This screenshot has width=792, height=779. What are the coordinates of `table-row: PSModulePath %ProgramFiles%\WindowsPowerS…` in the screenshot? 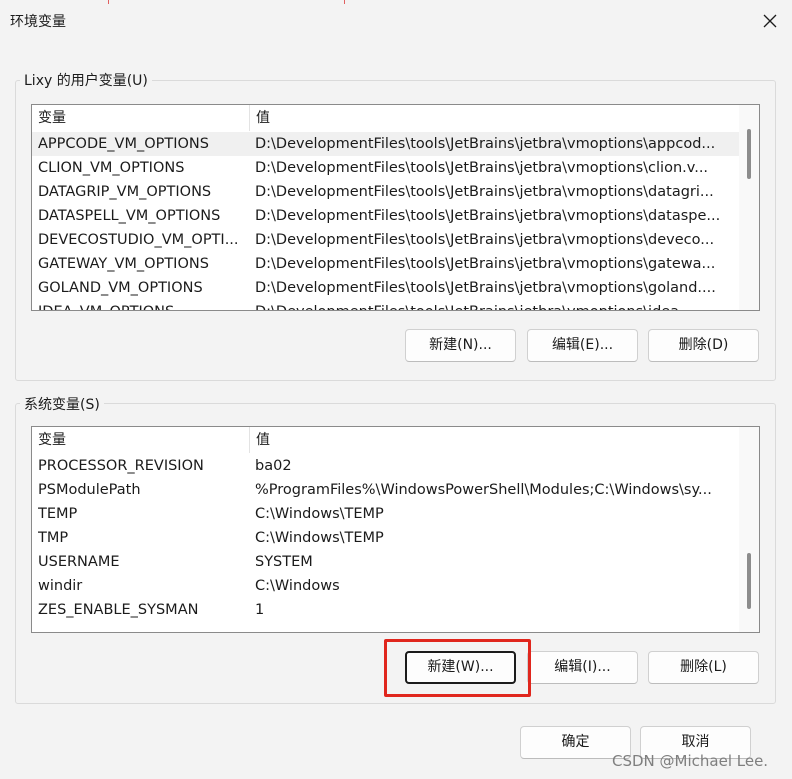 It's located at (386, 490).